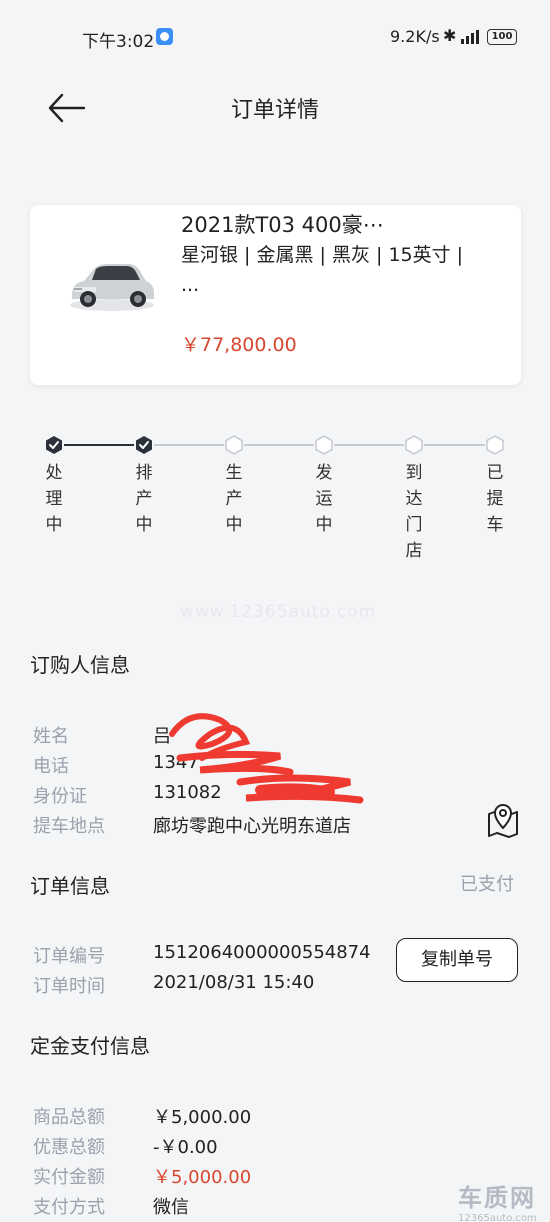 This screenshot has width=550, height=1222. I want to click on step-label: 发运中, so click(324, 499).